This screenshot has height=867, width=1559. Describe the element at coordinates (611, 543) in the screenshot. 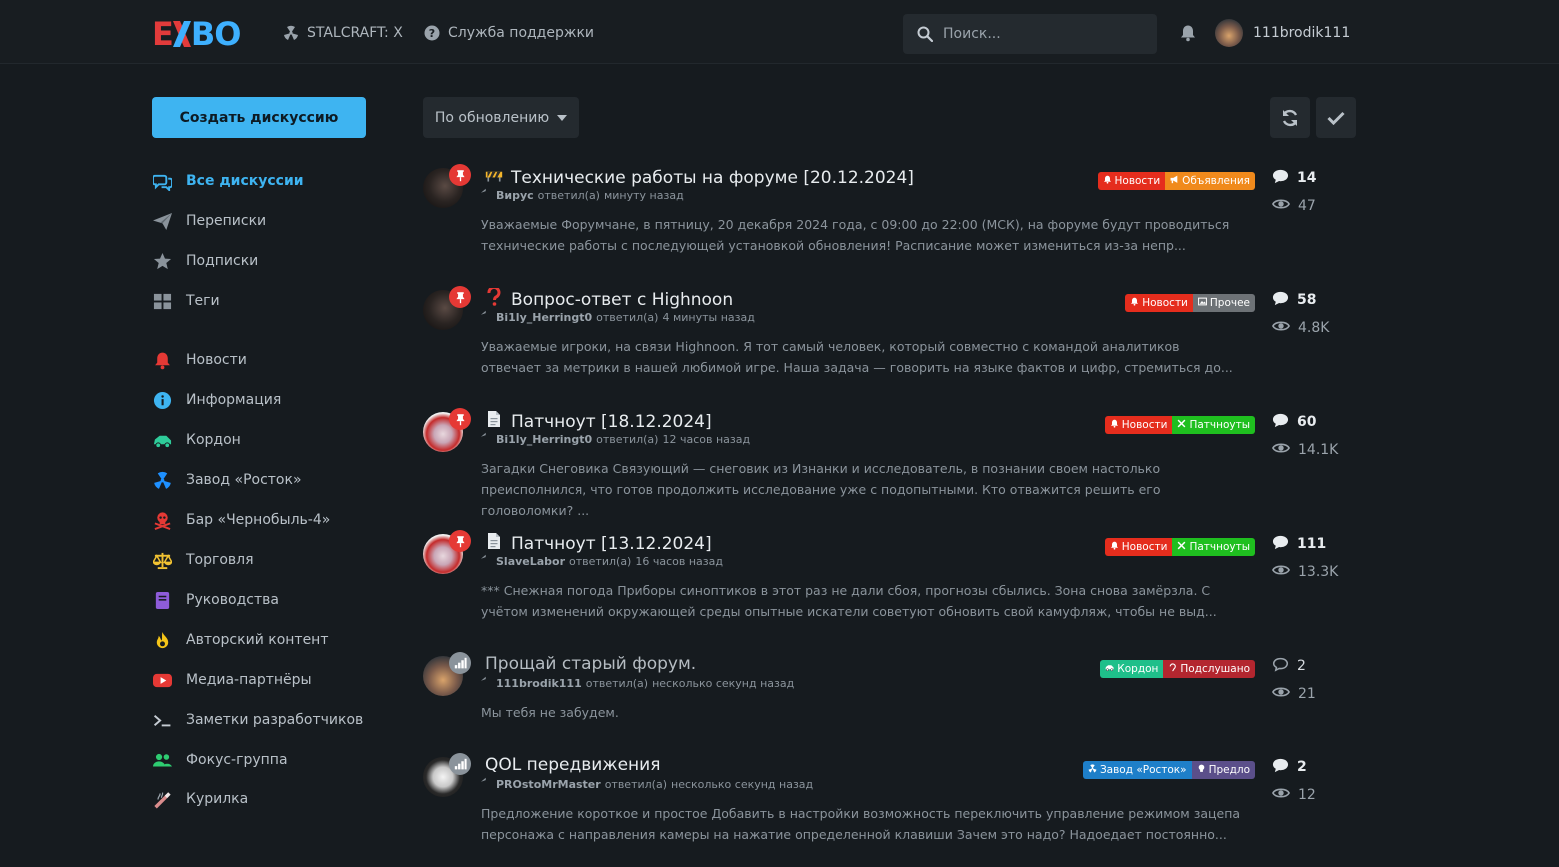

I see `discussion-title-text: Патчноут [13.12.2024]` at that location.